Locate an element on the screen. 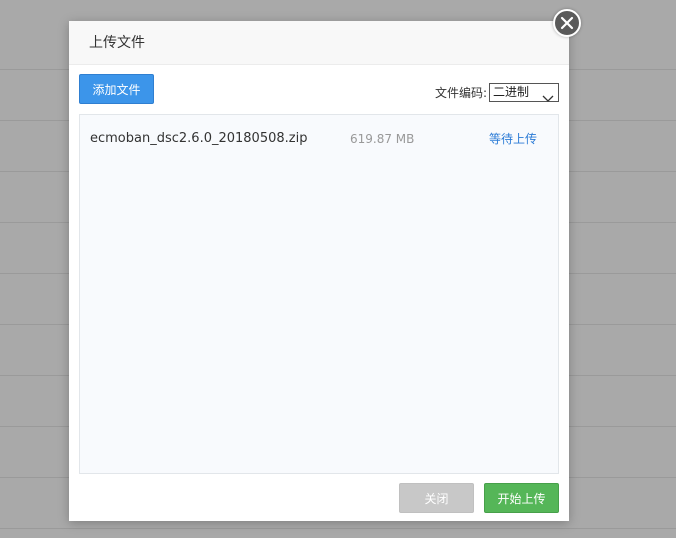  close-icon is located at coordinates (567, 23).